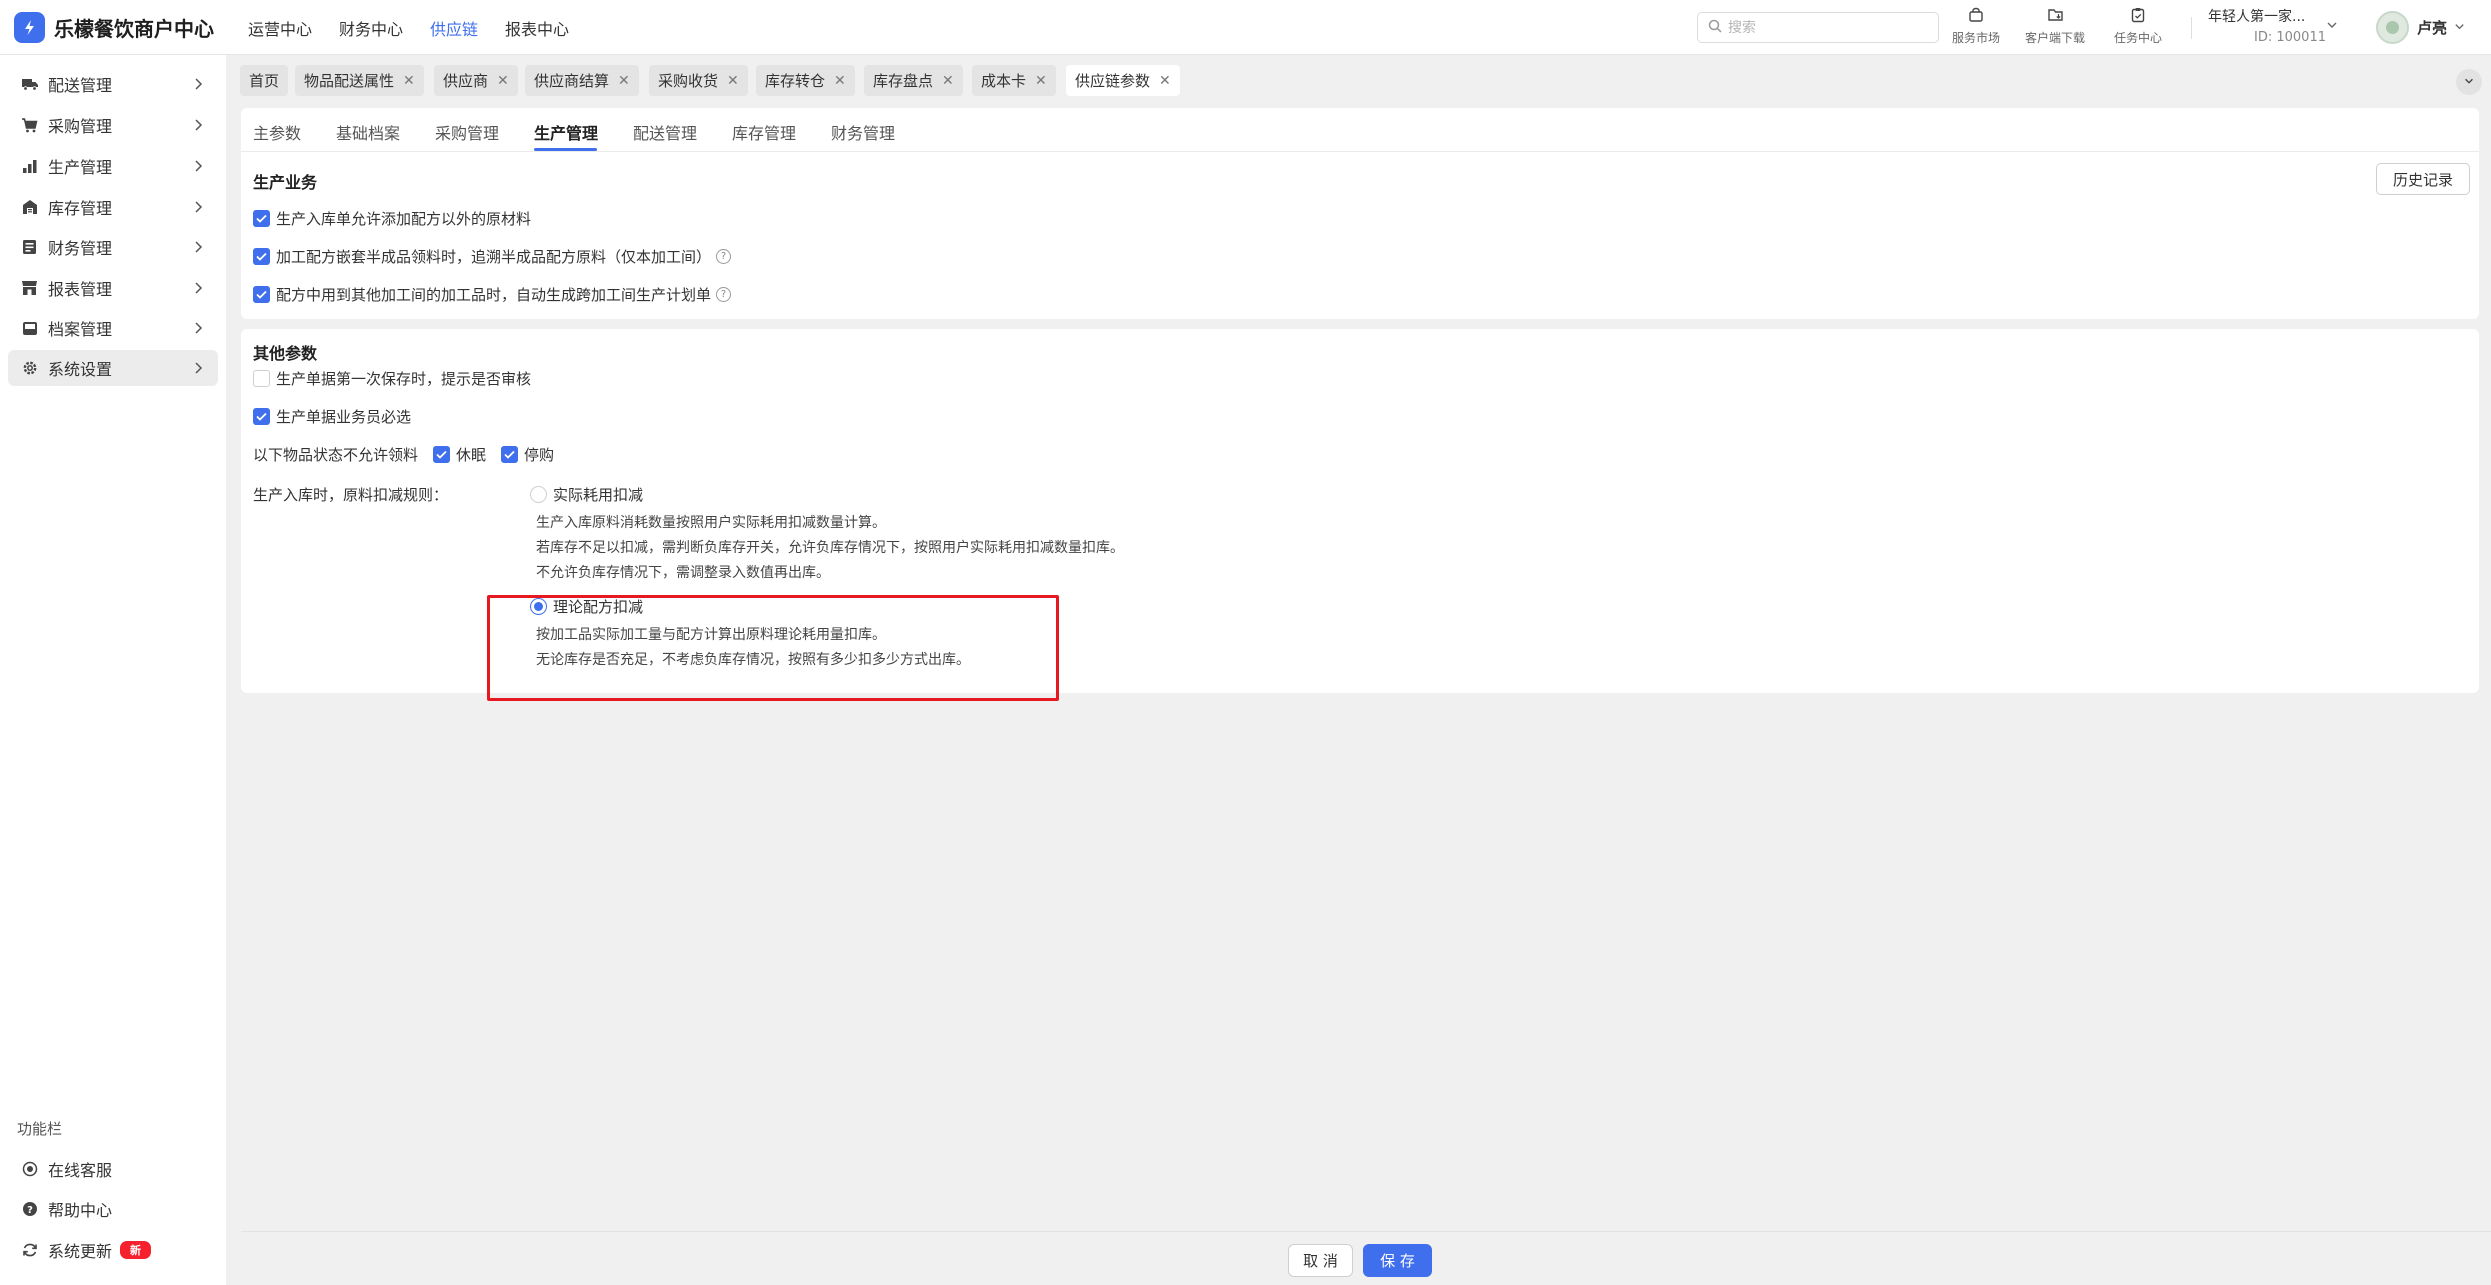 This screenshot has height=1285, width=2491. I want to click on tab-stock-count: 库存盘点 ✕, so click(913, 80).